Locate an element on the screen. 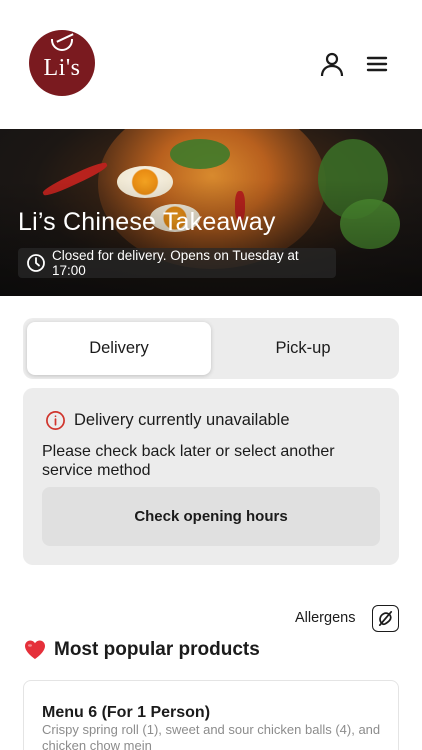  pickup-tab: Pick-up is located at coordinates (303, 348).